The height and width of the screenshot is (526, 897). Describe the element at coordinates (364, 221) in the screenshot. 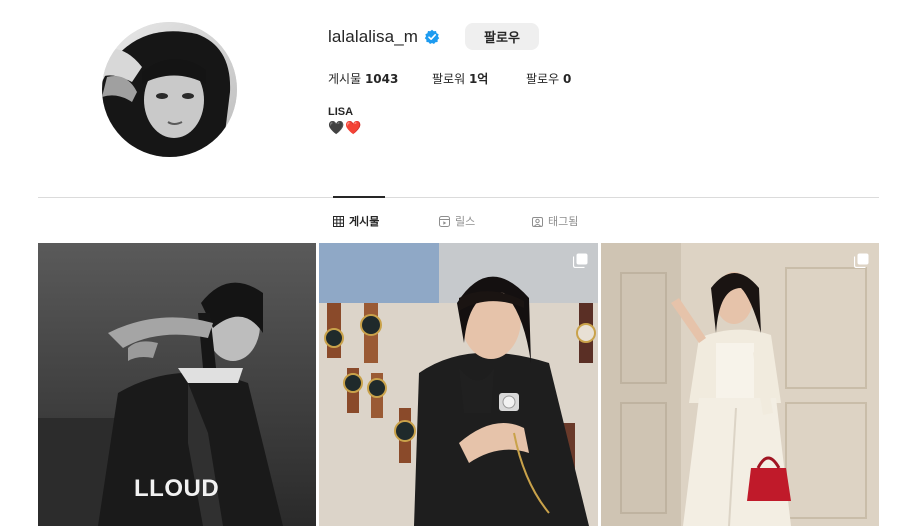

I see `tab-posts-label: 게시물` at that location.